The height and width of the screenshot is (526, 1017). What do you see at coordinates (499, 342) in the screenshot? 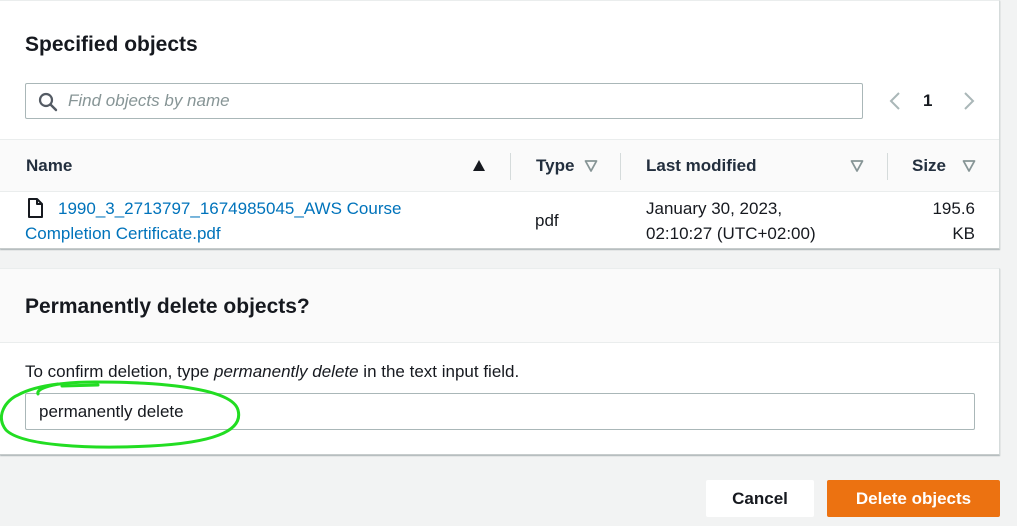
I see `divider` at bounding box center [499, 342].